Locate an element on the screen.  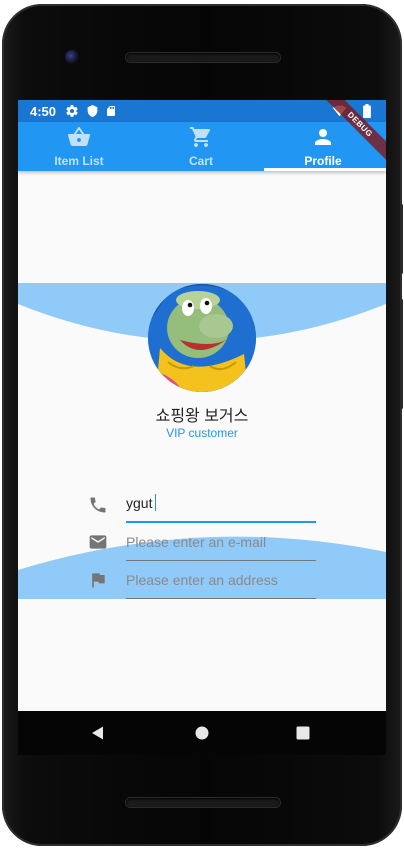
recents-icon is located at coordinates (303, 733).